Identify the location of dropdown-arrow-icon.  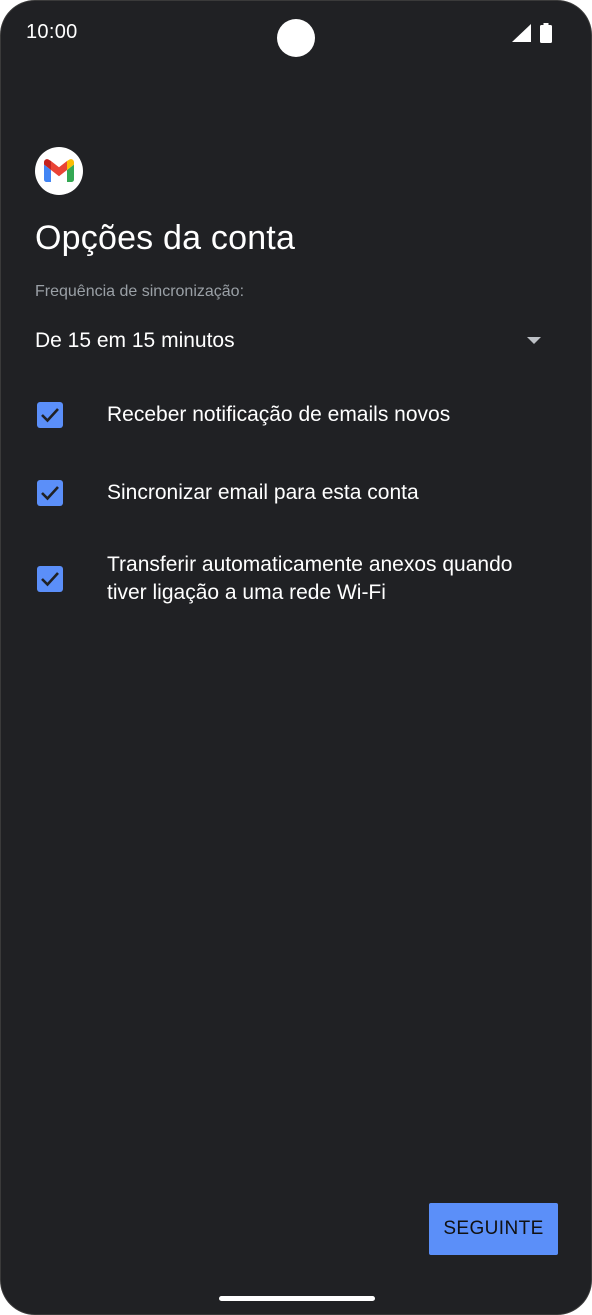
(534, 340).